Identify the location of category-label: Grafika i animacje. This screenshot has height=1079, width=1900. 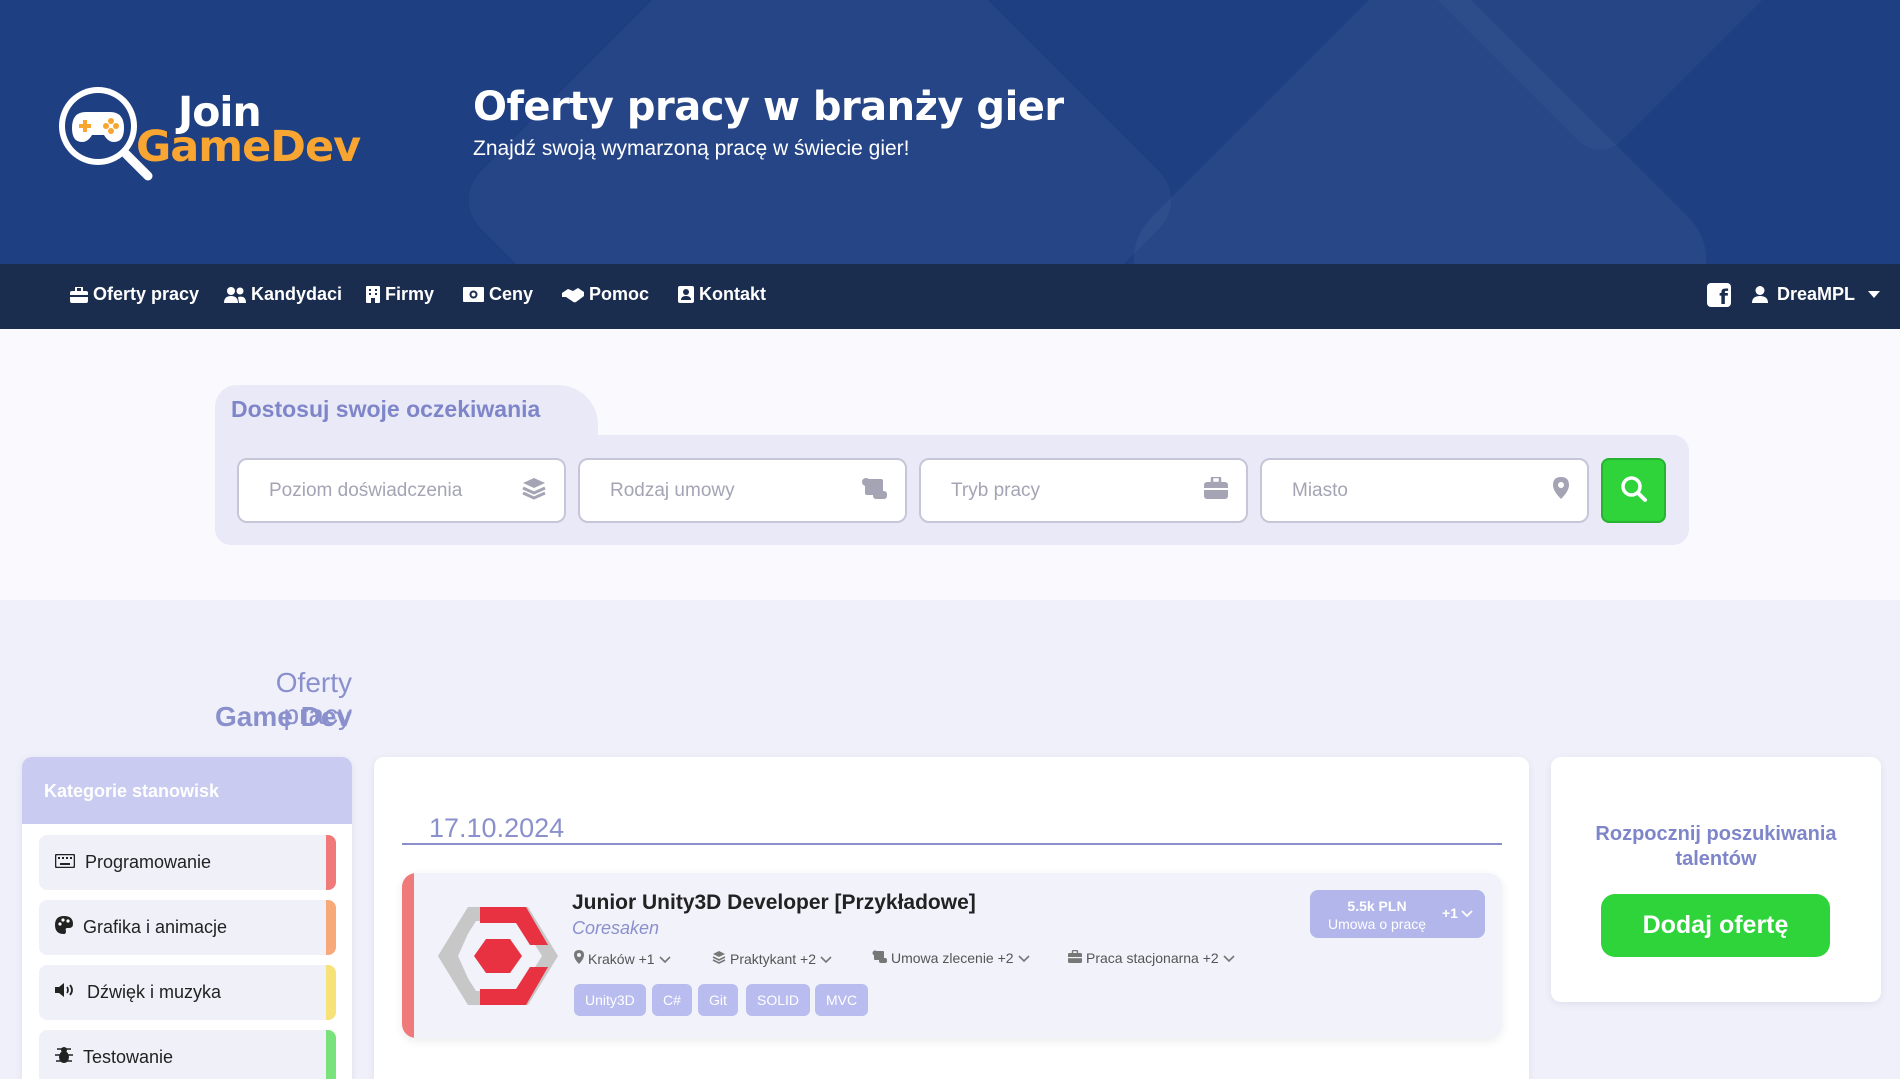
(155, 927).